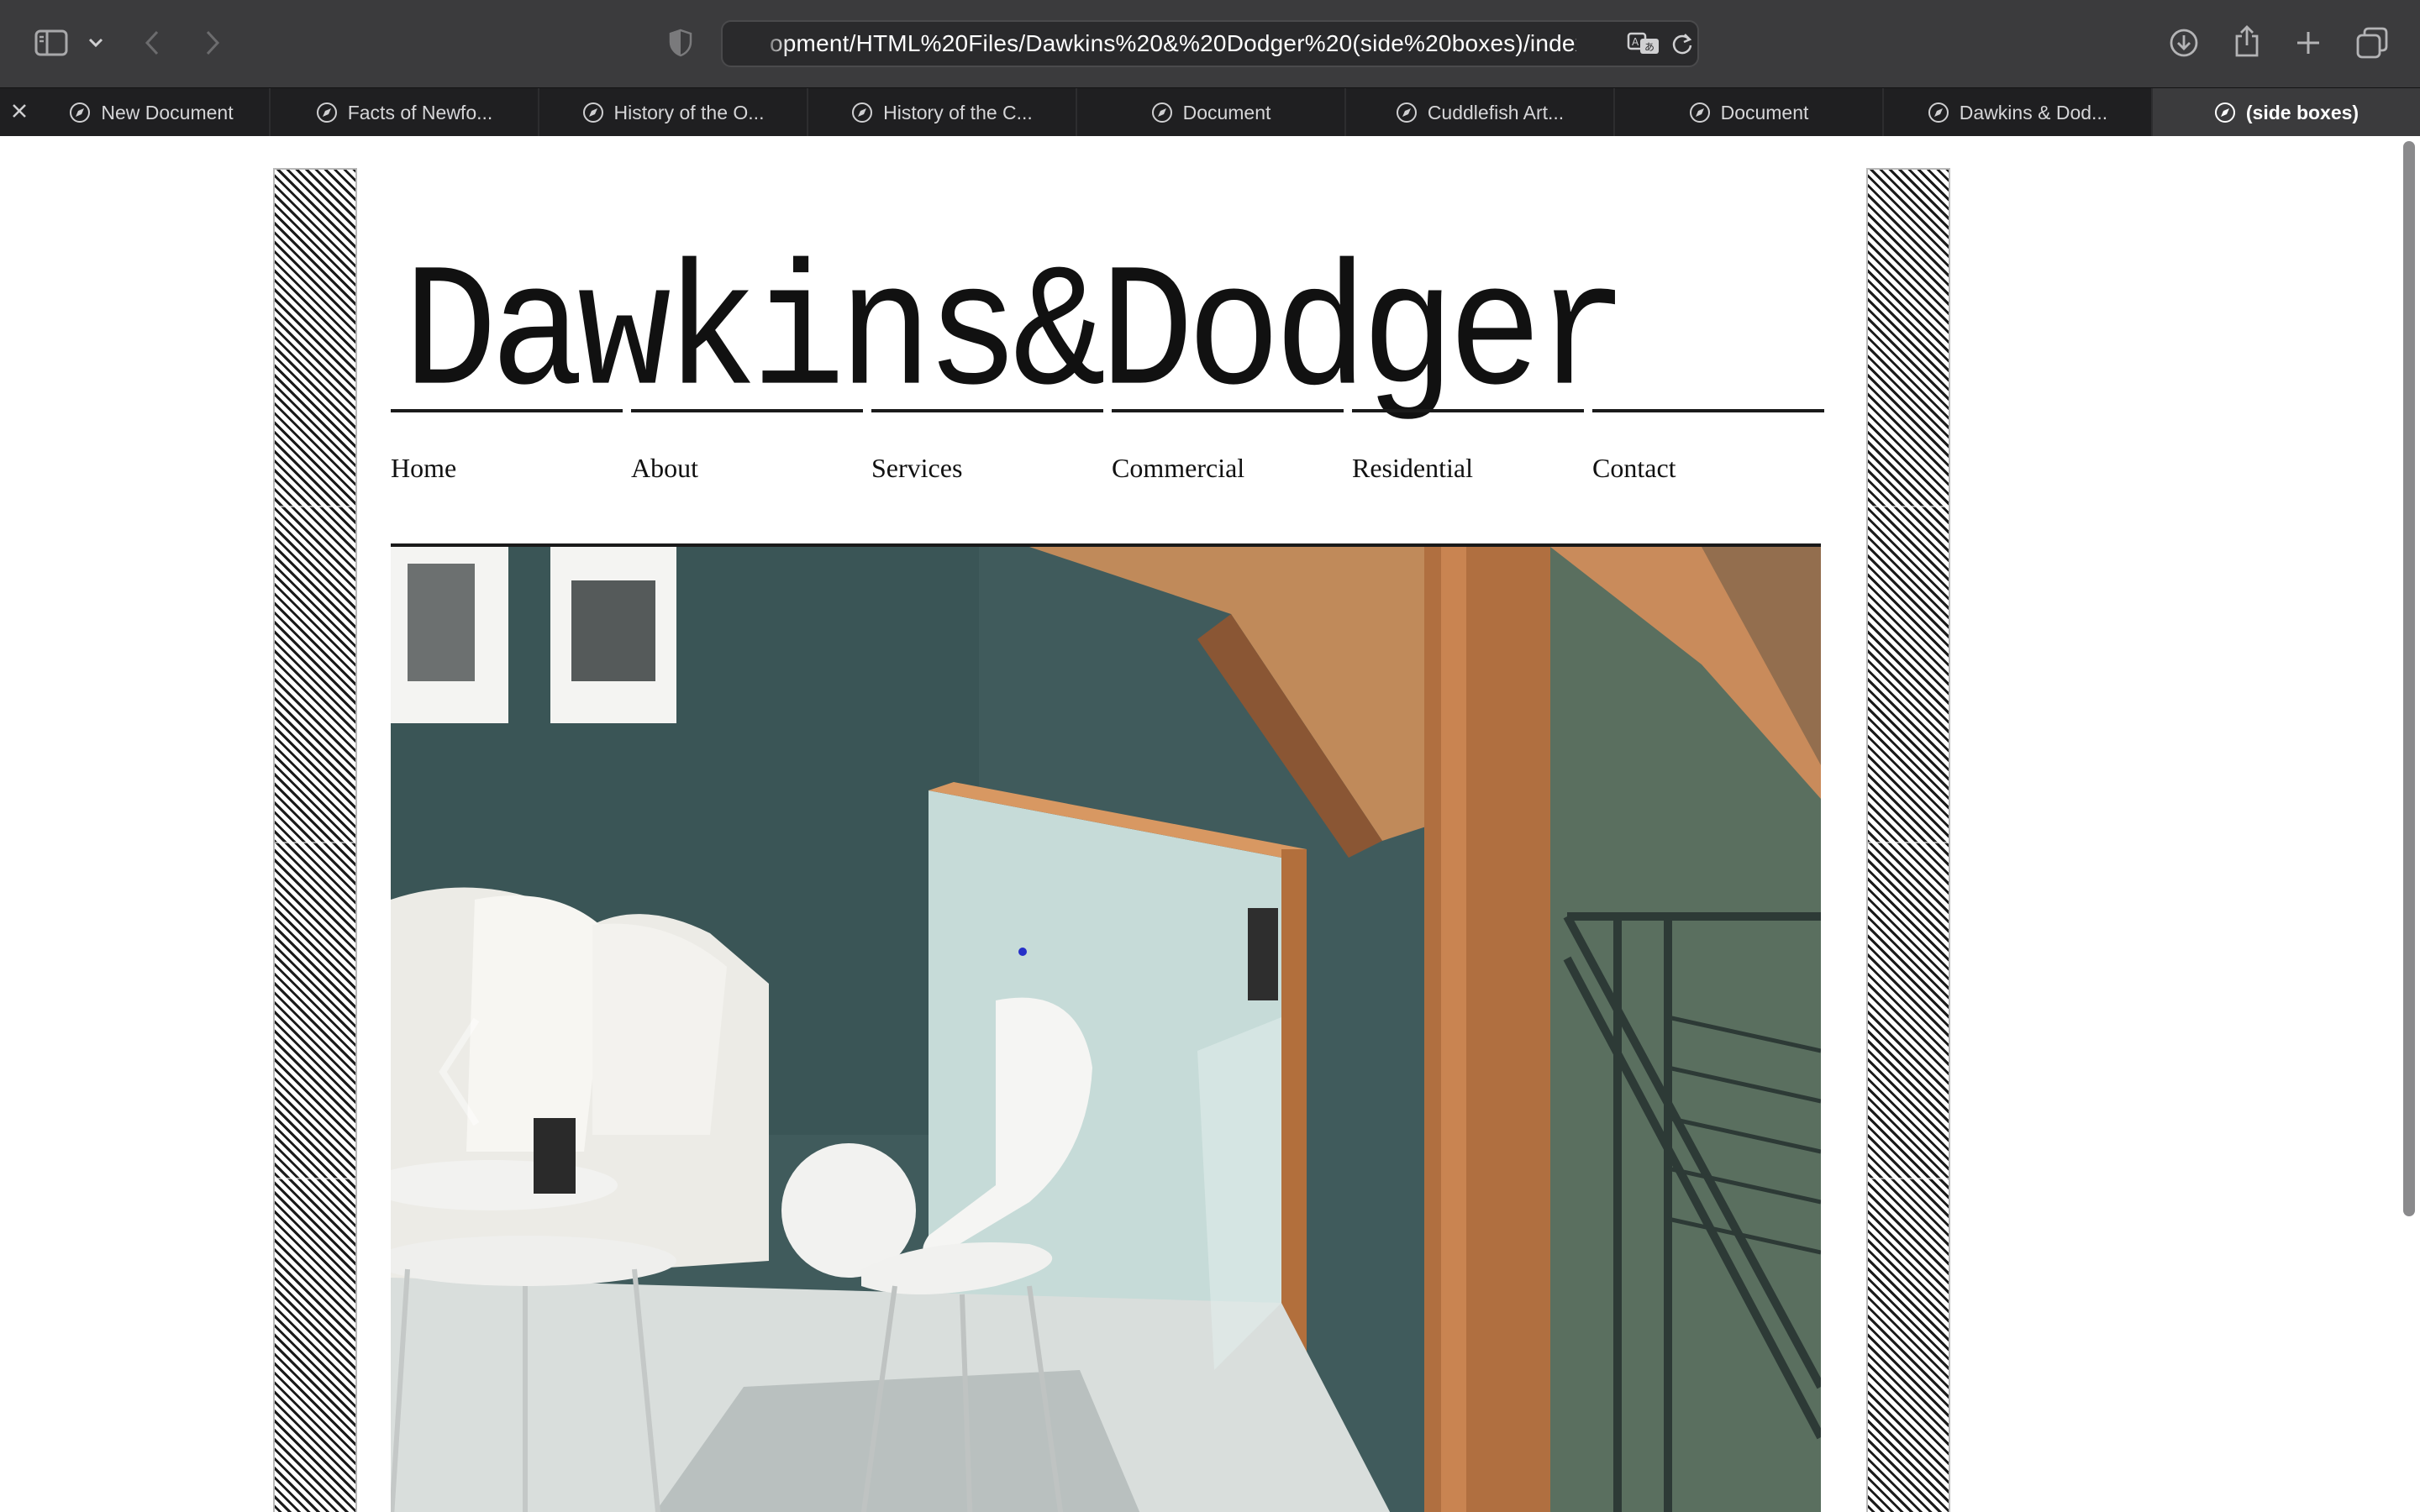 This screenshot has height=1512, width=2420. I want to click on nav-residential: Residential, so click(1468, 455).